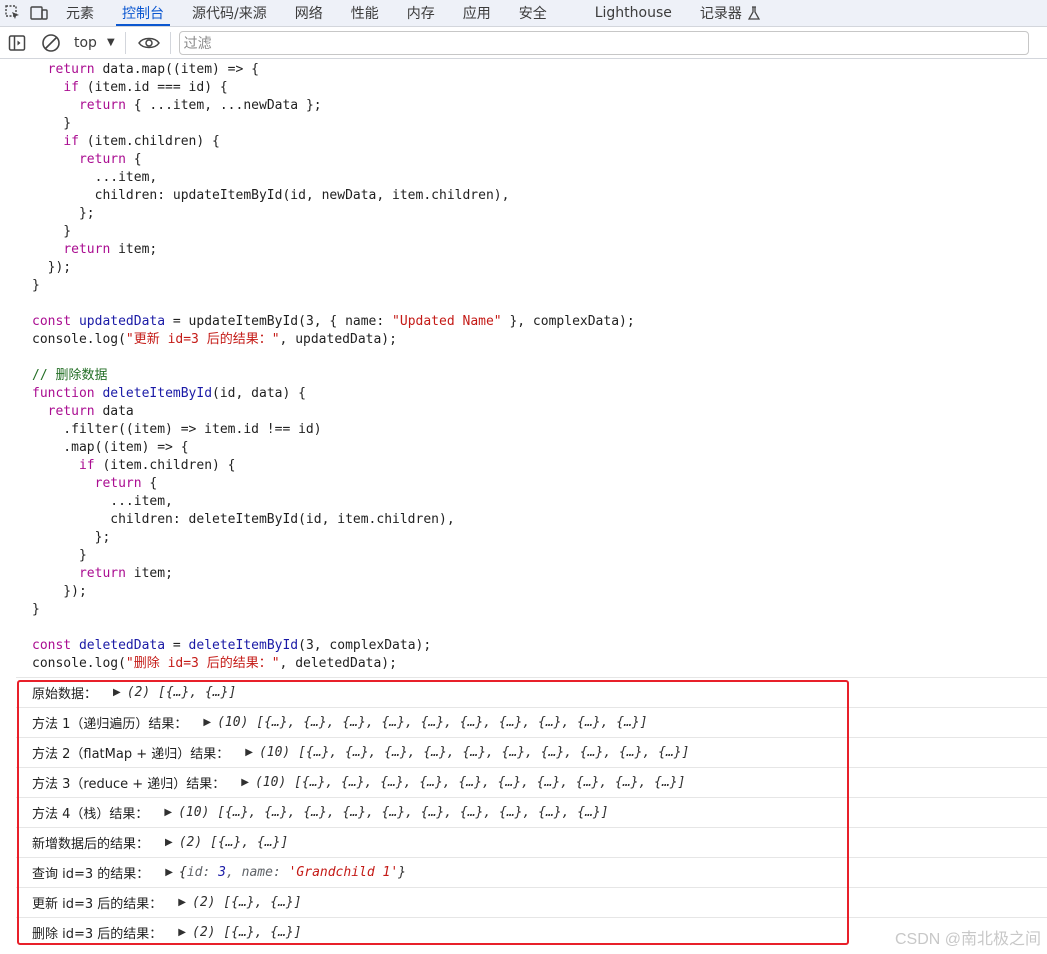 This screenshot has width=1047, height=954. I want to click on log-label: 方法 2（flatMap + 递归）结果：, so click(131, 754).